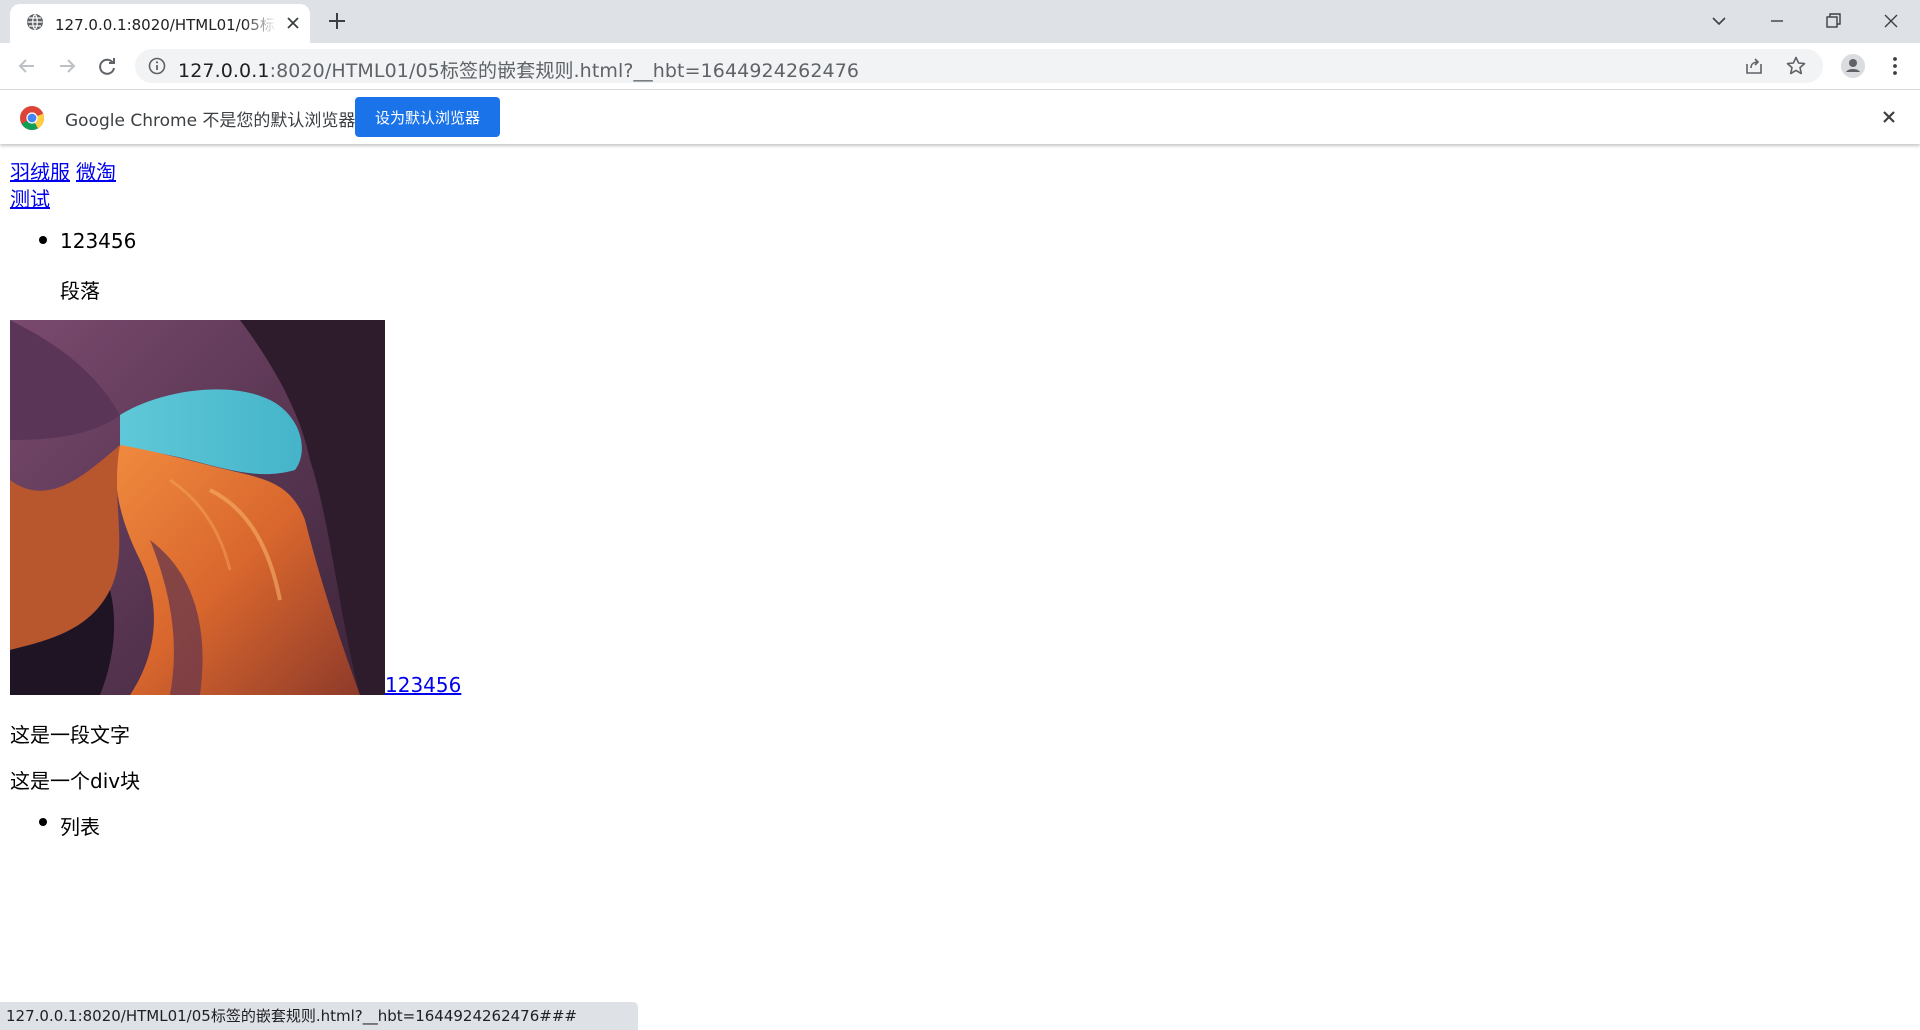 This screenshot has height=1030, width=1920. I want to click on info-icon, so click(157, 66).